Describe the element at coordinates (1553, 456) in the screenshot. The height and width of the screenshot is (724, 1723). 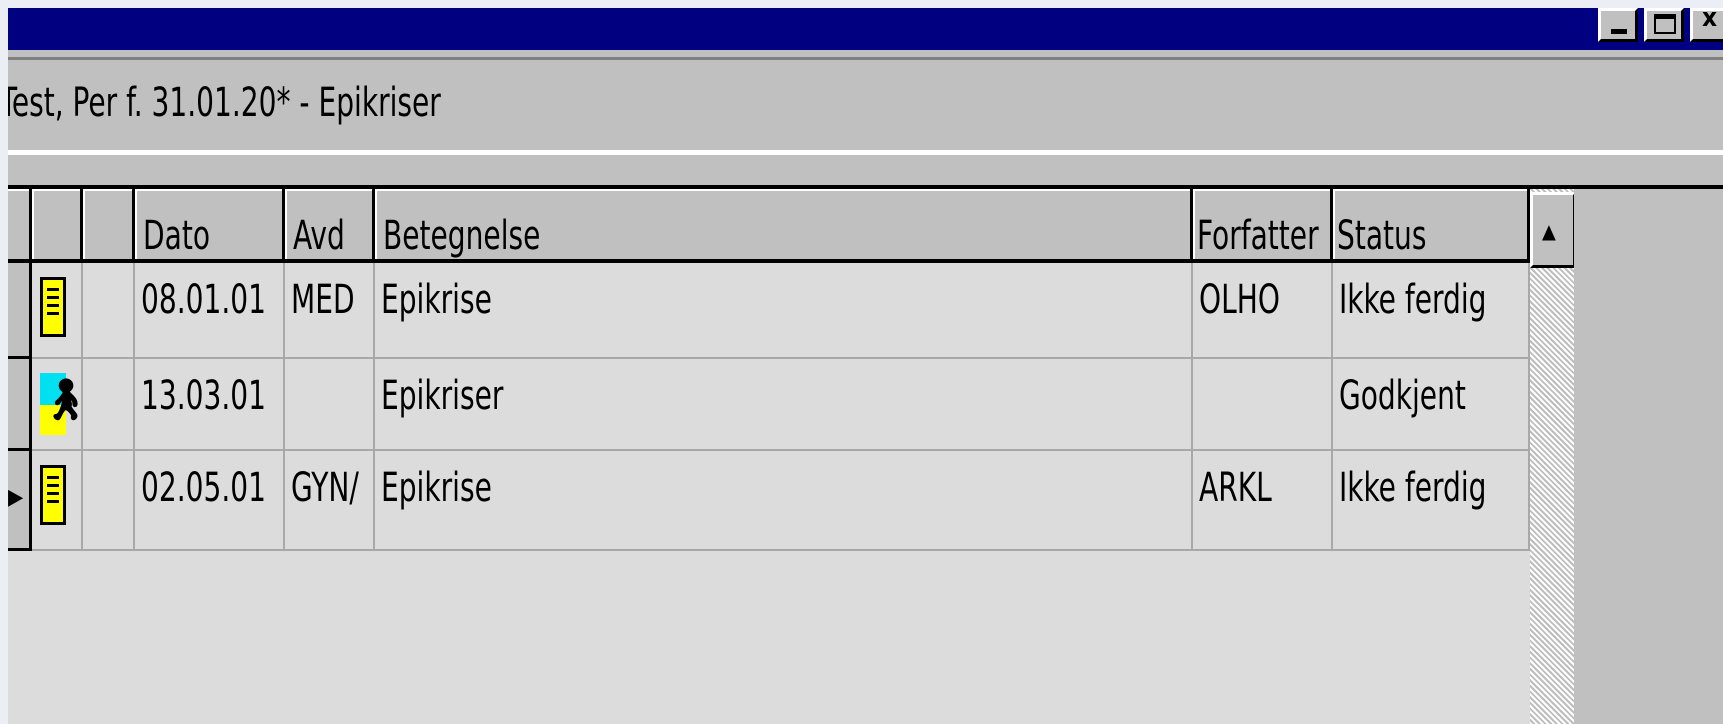
I see `vertical-scrollbar-track` at that location.